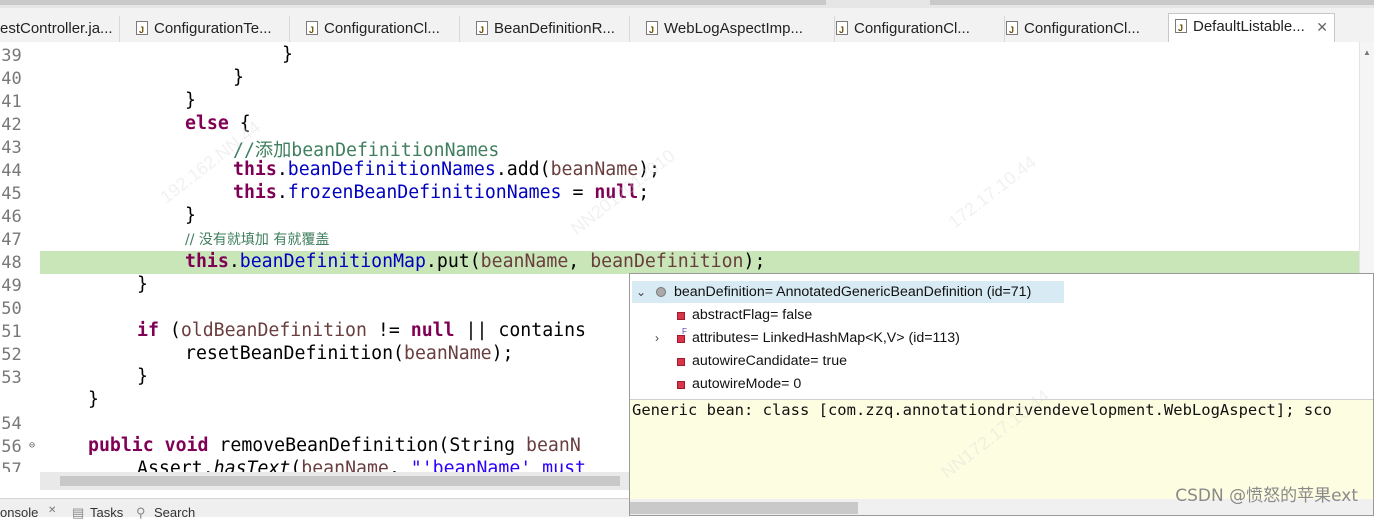  I want to click on field: frozenBeanDefinitionNames, so click(424, 192).